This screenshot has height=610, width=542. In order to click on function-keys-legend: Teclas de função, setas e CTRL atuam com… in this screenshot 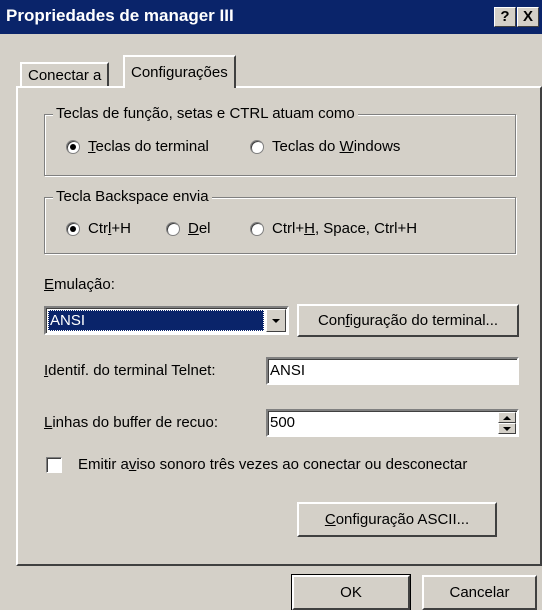, I will do `click(205, 113)`.